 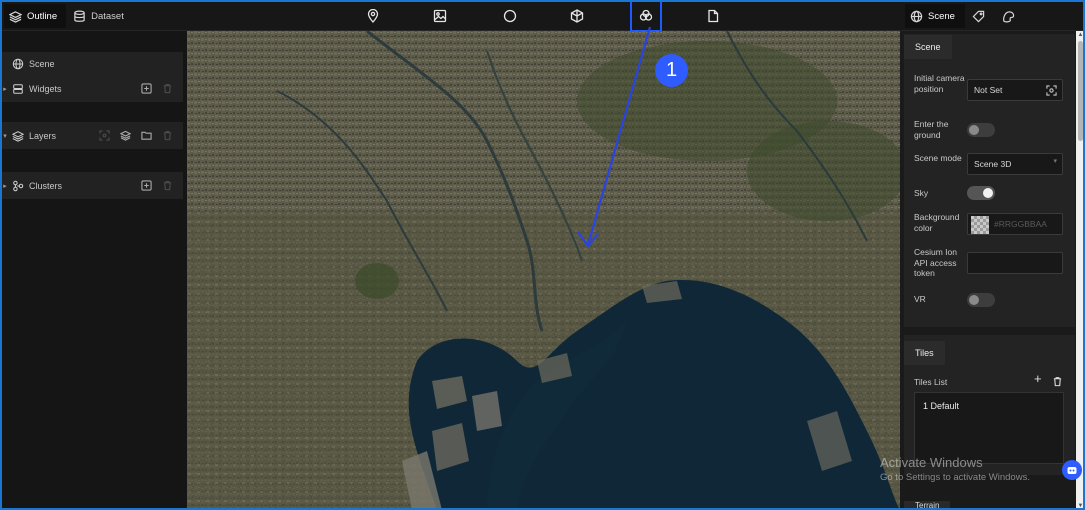 I want to click on tab-tags, so click(x=981, y=16).